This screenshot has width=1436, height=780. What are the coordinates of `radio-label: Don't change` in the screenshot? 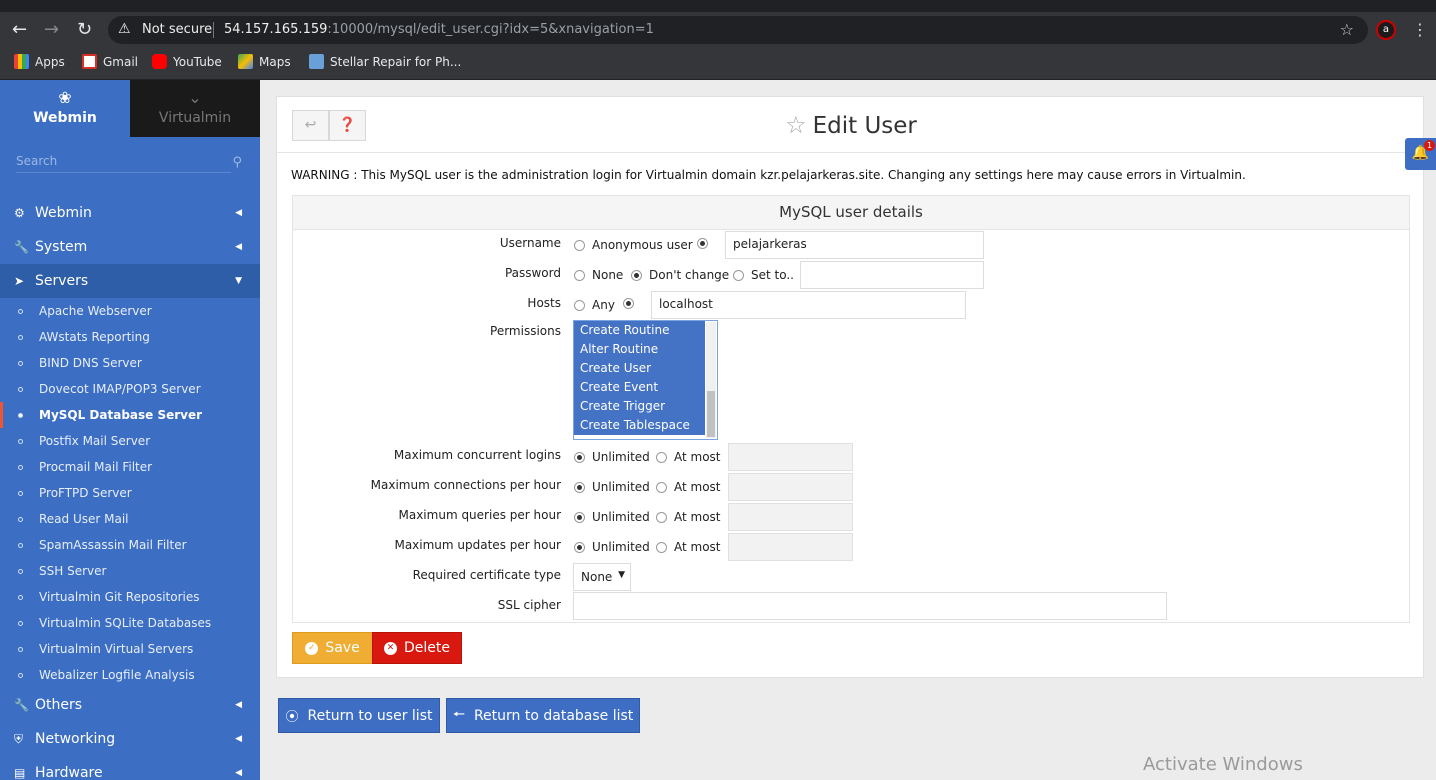 It's located at (689, 275).